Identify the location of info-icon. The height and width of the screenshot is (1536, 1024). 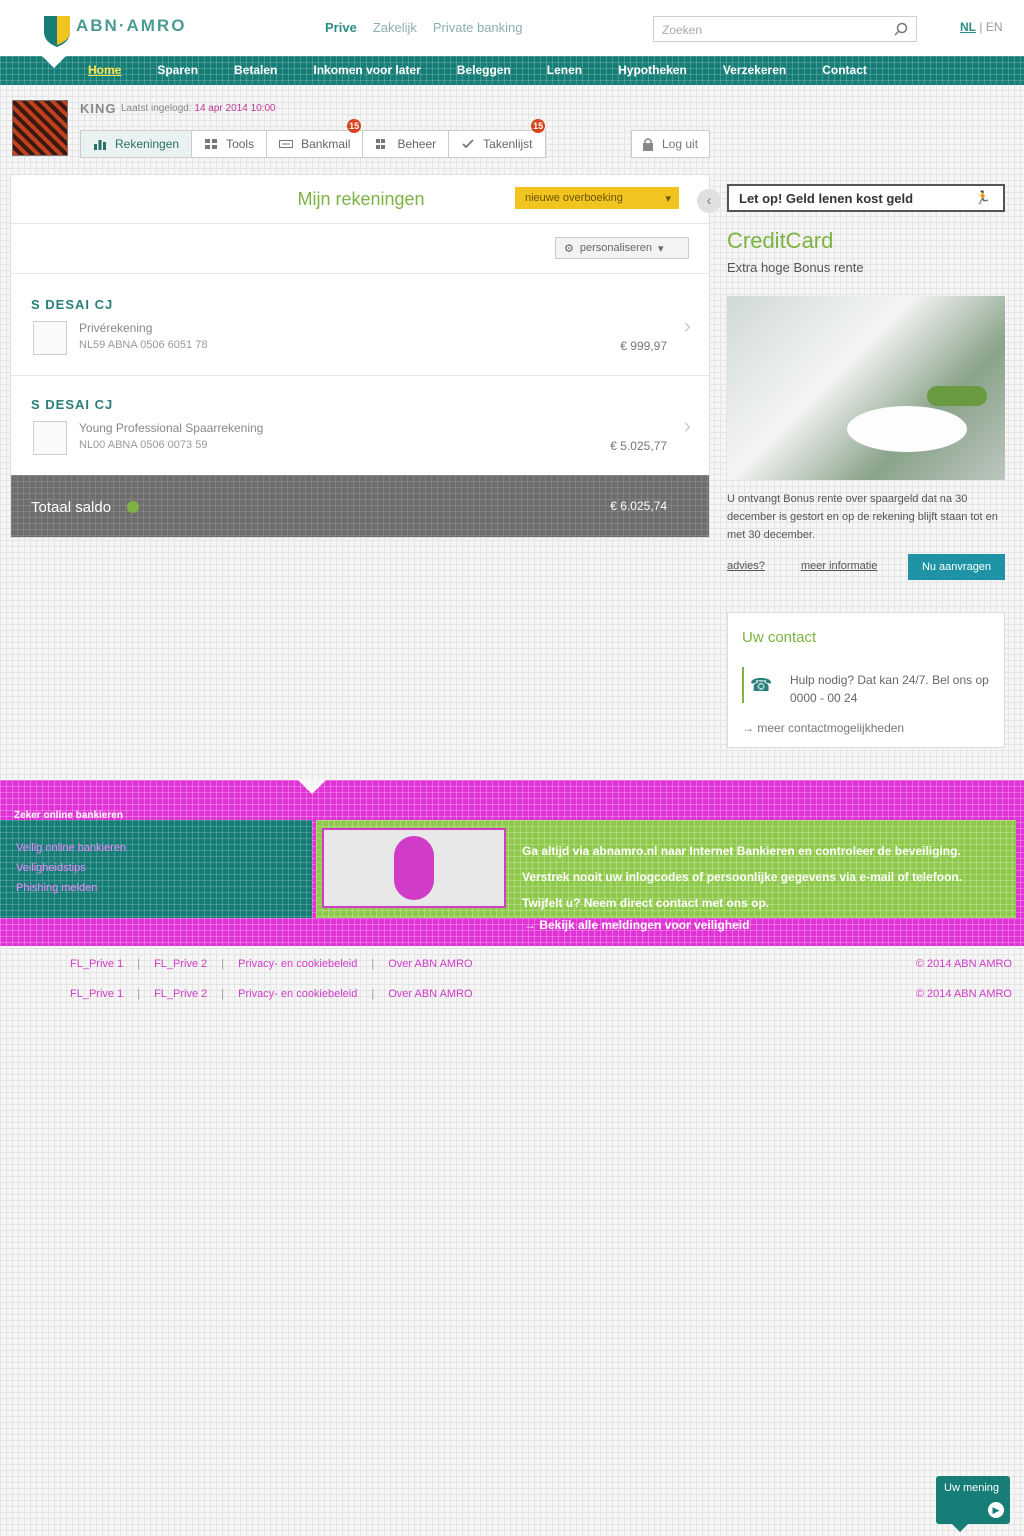
(133, 507).